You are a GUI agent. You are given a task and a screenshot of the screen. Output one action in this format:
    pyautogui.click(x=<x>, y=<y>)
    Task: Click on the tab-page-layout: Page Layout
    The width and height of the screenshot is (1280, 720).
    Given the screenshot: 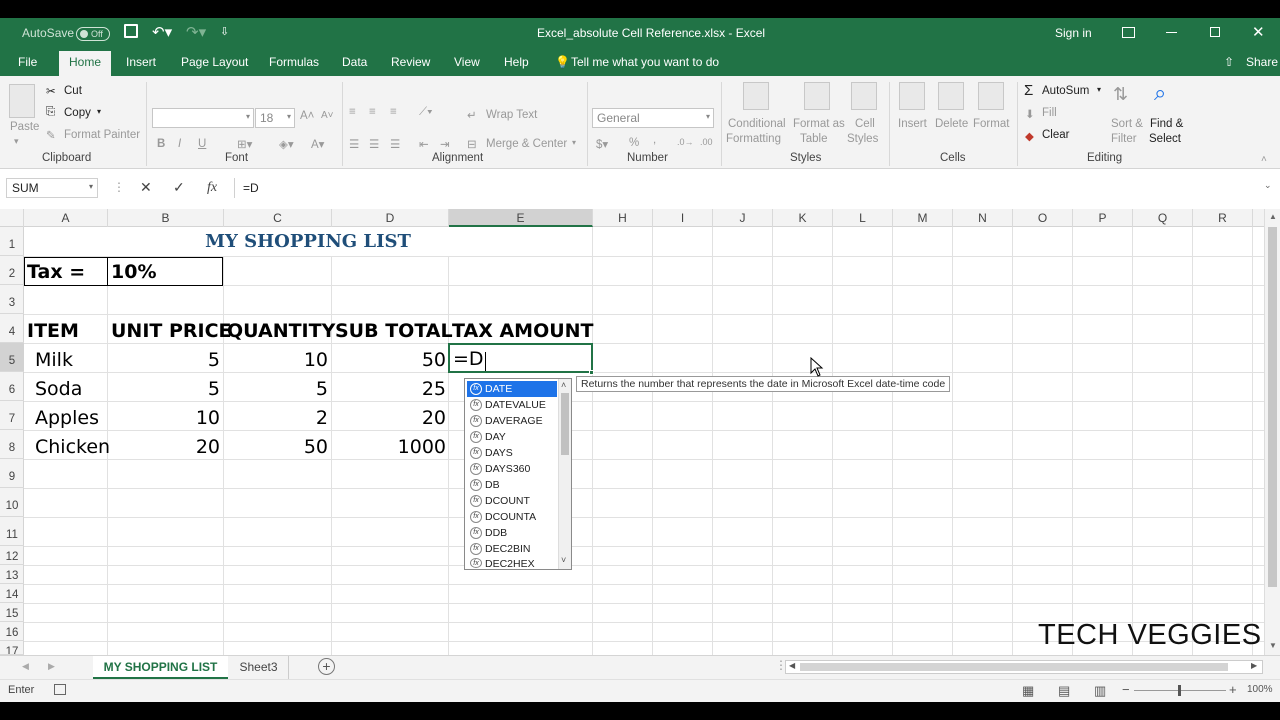 What is the action you would take?
    pyautogui.click(x=214, y=62)
    